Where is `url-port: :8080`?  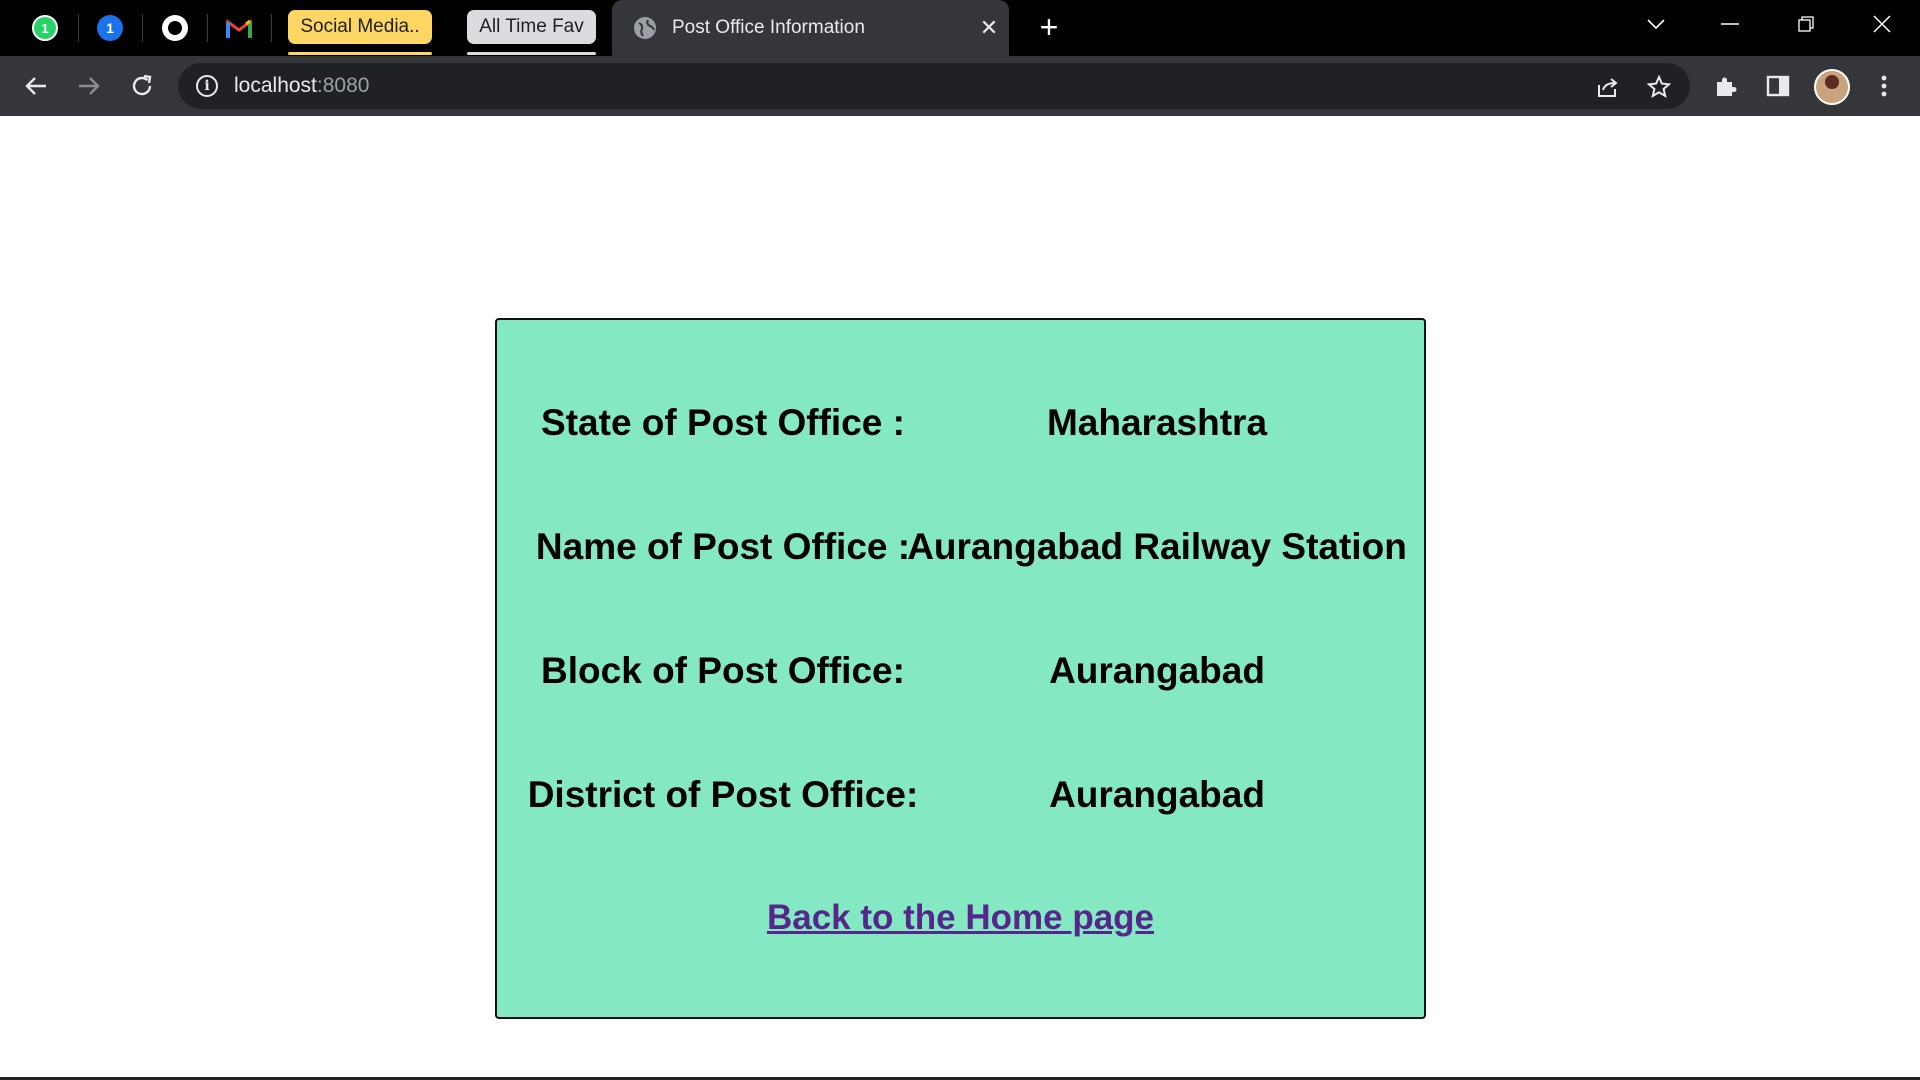
url-port: :8080 is located at coordinates (343, 85).